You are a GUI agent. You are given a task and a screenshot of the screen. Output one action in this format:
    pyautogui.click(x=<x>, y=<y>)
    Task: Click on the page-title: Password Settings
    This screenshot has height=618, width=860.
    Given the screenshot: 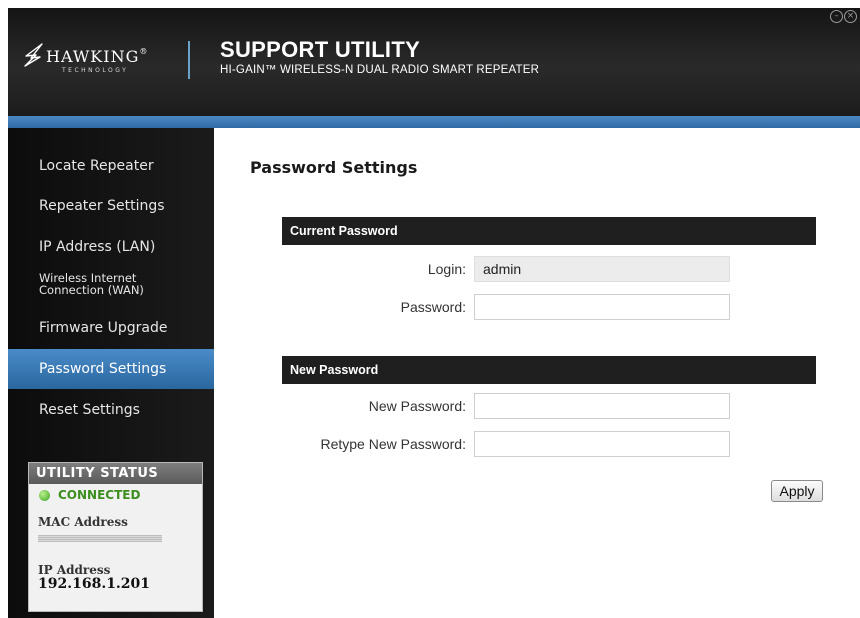 What is the action you would take?
    pyautogui.click(x=334, y=167)
    